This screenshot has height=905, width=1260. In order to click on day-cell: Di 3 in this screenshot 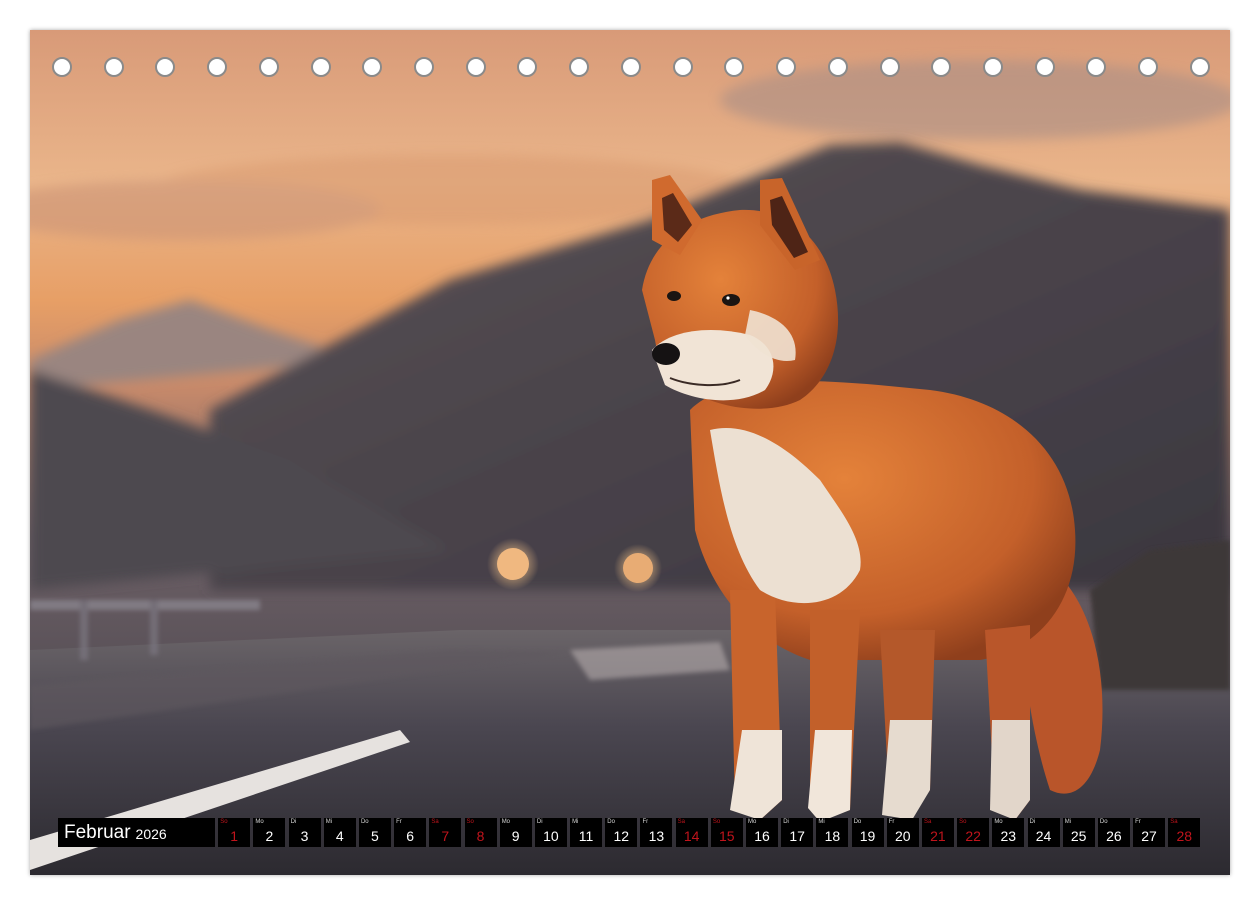, I will do `click(304, 832)`.